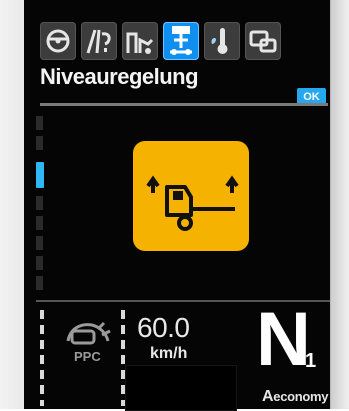  I want to click on suspension-icon, so click(140, 43).